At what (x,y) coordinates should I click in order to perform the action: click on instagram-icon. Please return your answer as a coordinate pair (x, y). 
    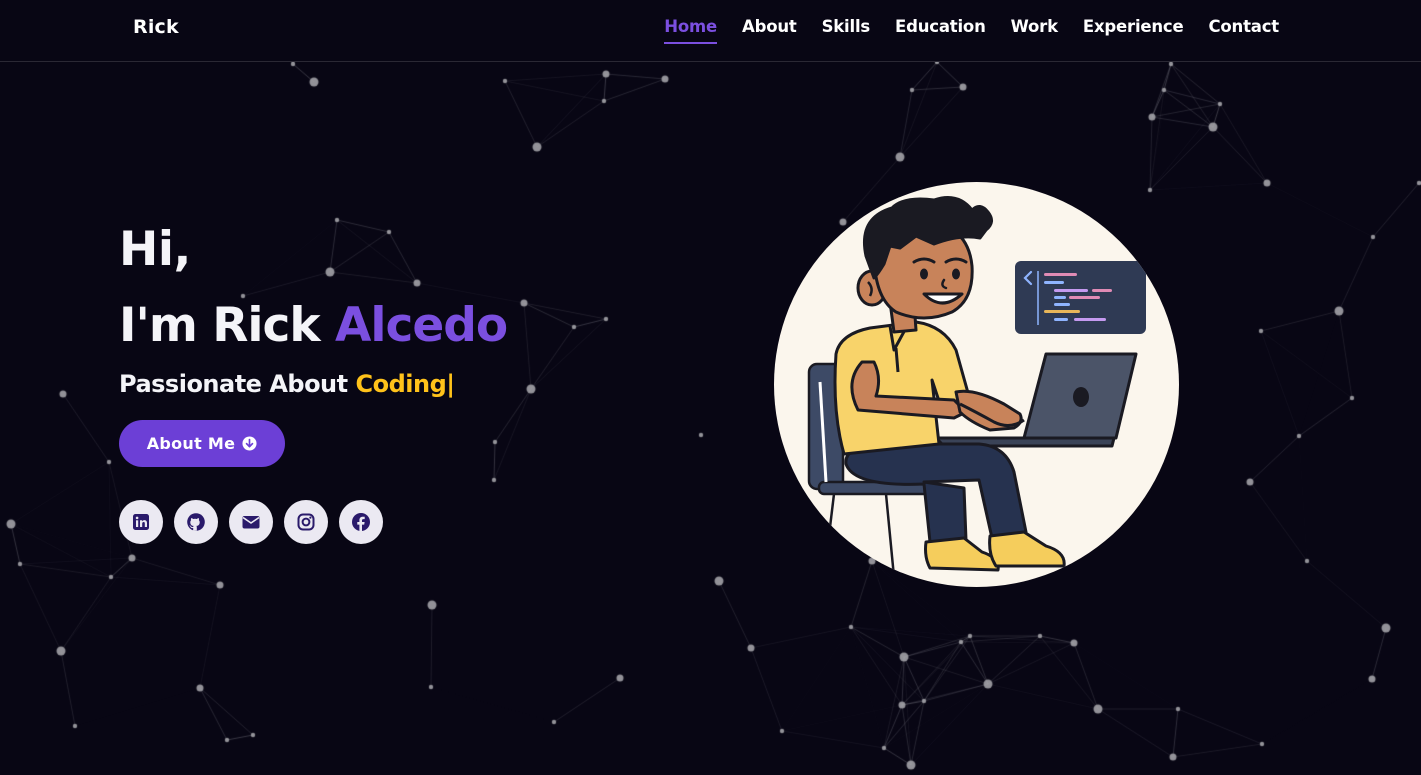
    Looking at the image, I should click on (306, 522).